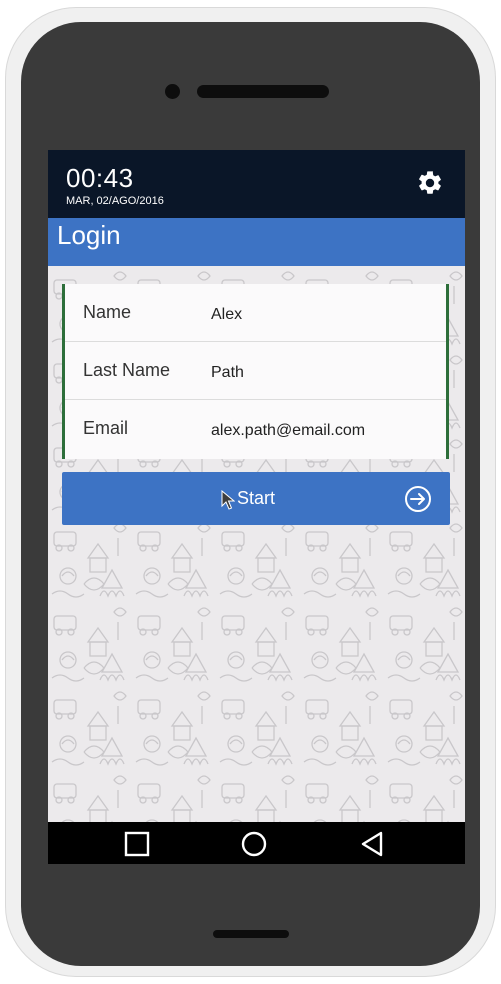 Image resolution: width=501 pixels, height=984 pixels. What do you see at coordinates (256, 184) in the screenshot?
I see `status-bar: 00:43 MAR, 02/AGO/2016` at bounding box center [256, 184].